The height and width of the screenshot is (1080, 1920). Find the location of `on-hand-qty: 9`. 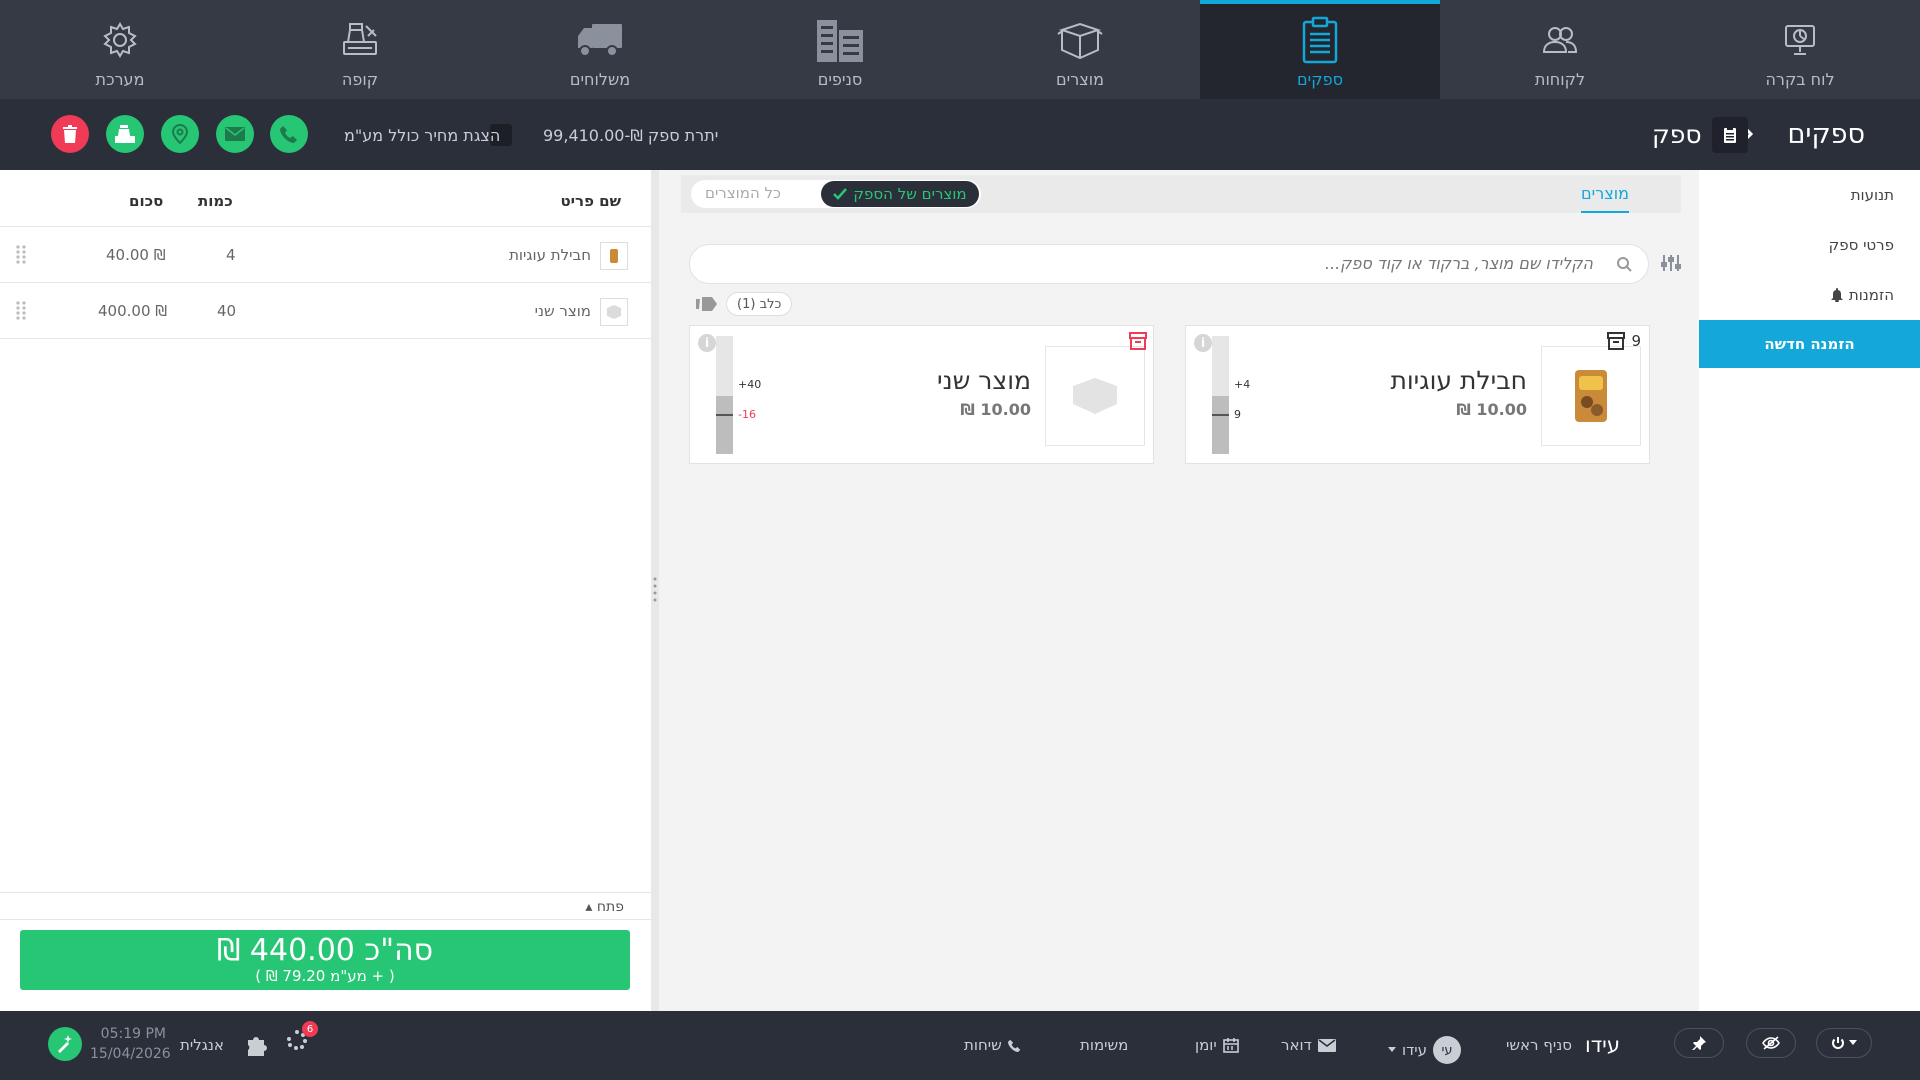

on-hand-qty: 9 is located at coordinates (1237, 414).